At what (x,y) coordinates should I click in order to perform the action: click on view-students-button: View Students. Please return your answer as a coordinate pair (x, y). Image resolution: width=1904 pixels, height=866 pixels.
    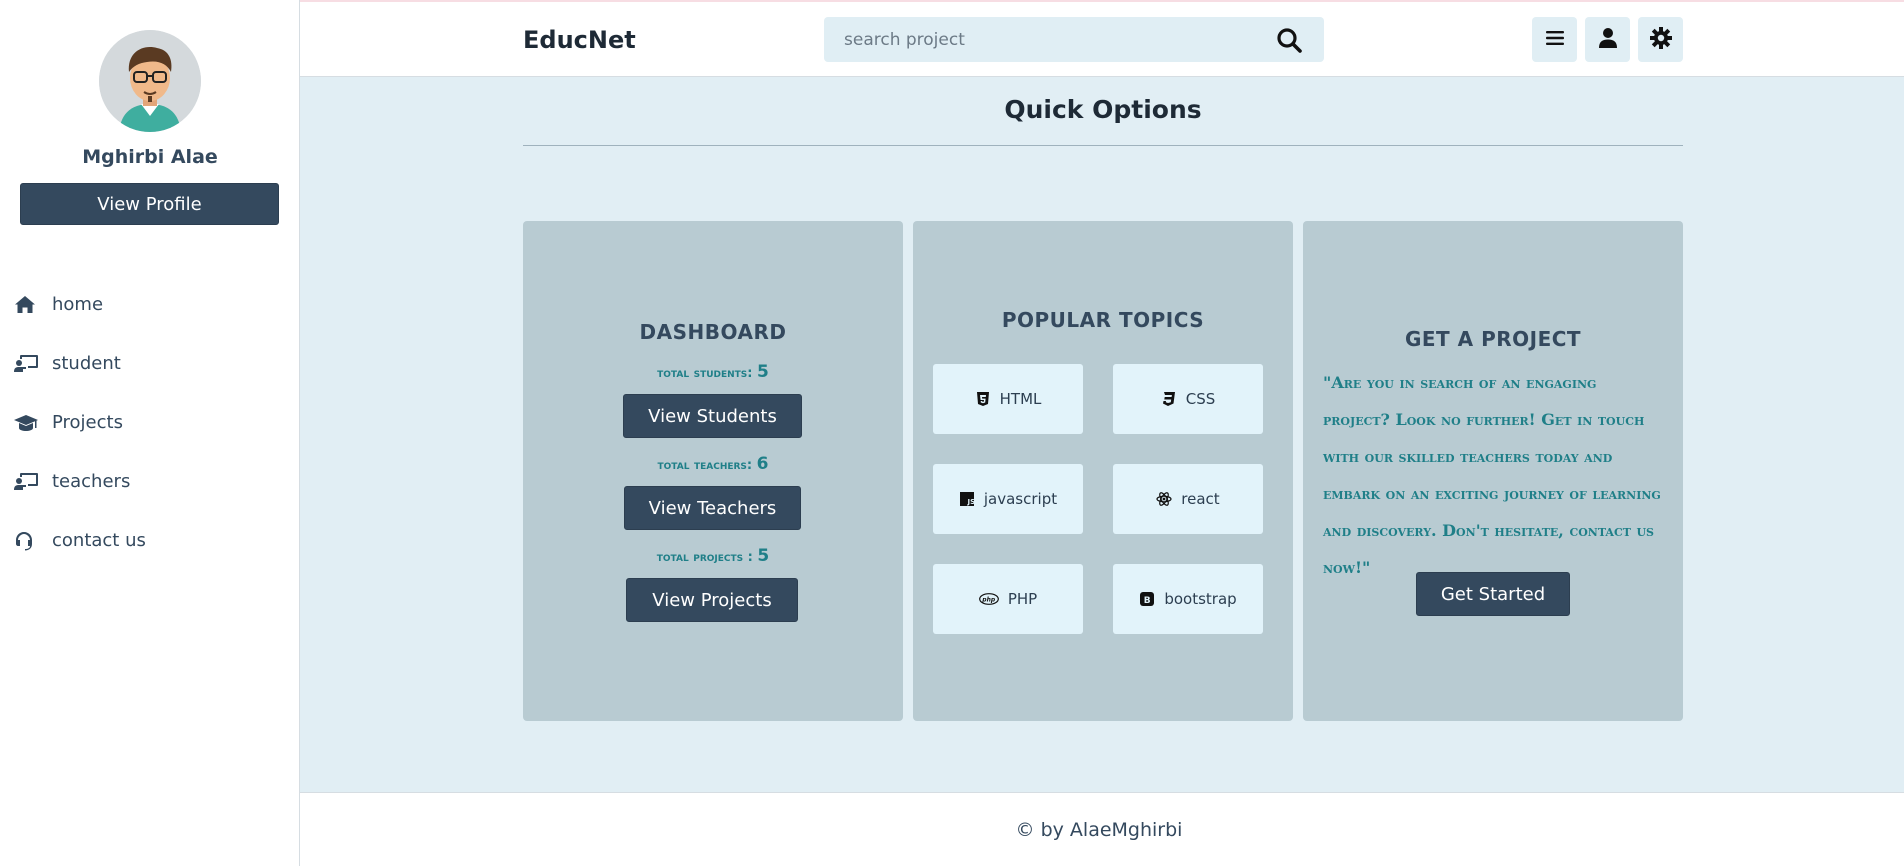
    Looking at the image, I should click on (712, 416).